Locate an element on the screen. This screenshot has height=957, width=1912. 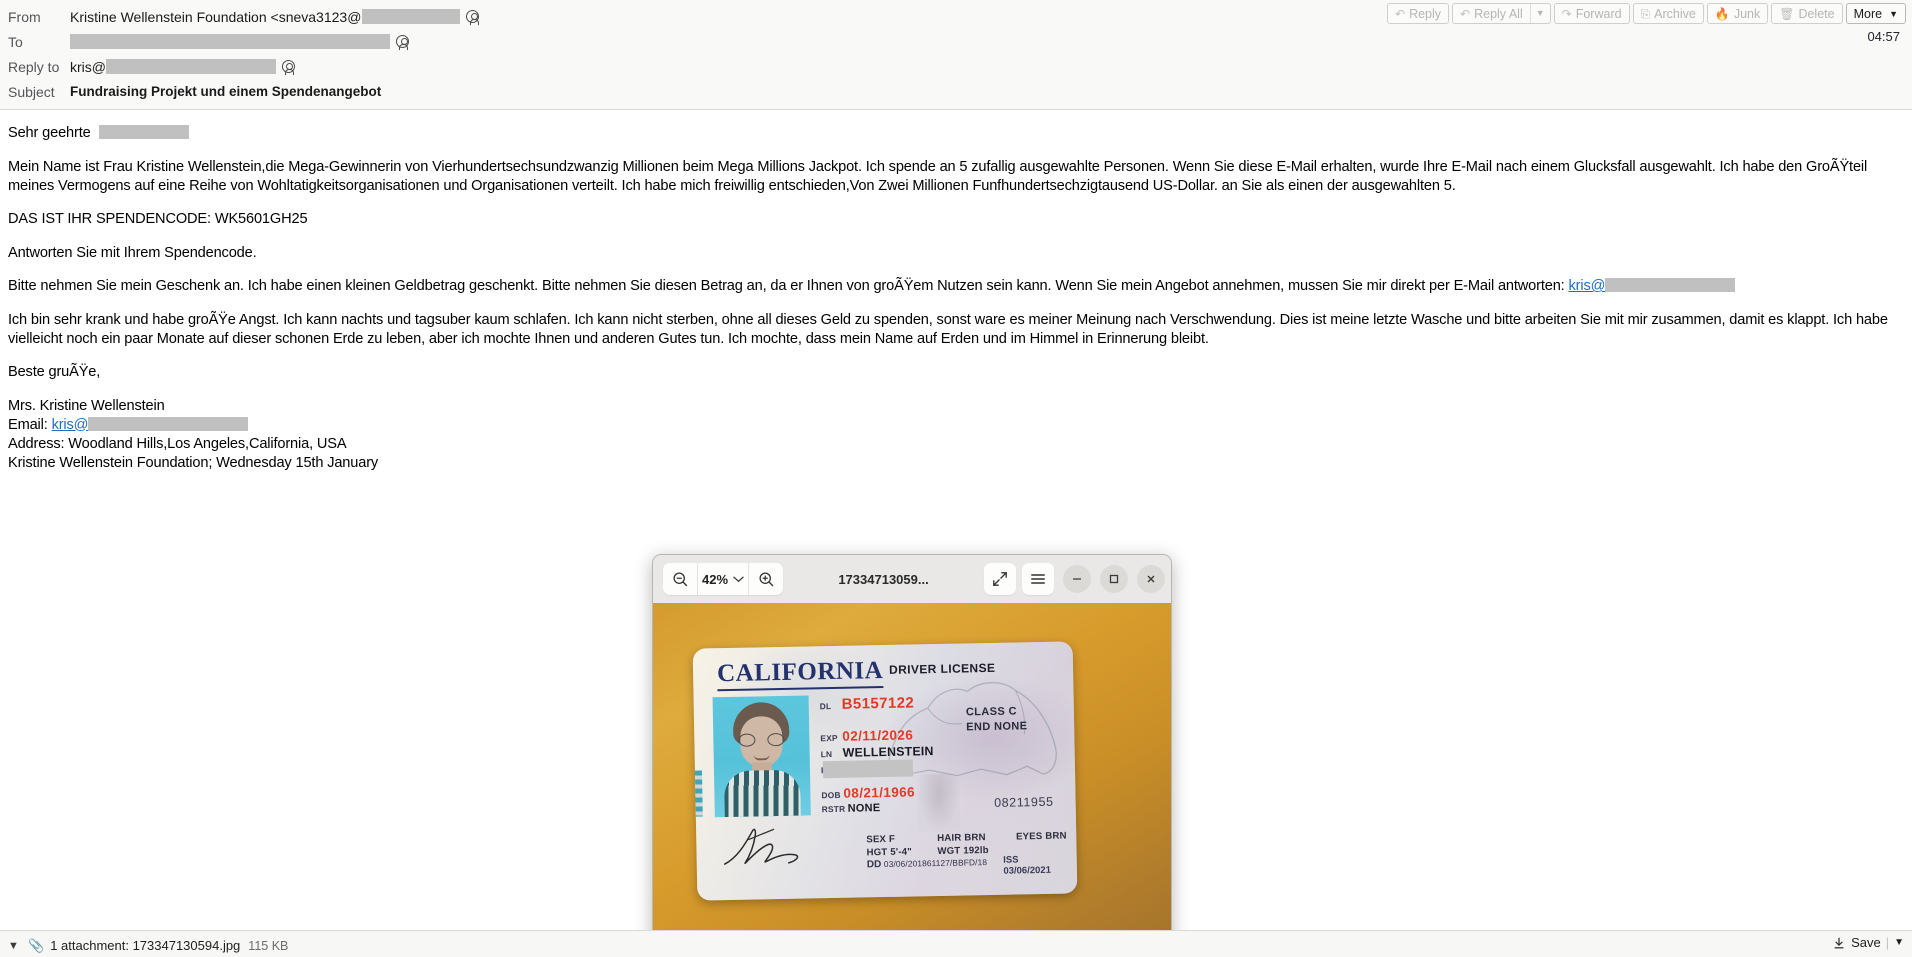
minimize-button is located at coordinates (1077, 579).